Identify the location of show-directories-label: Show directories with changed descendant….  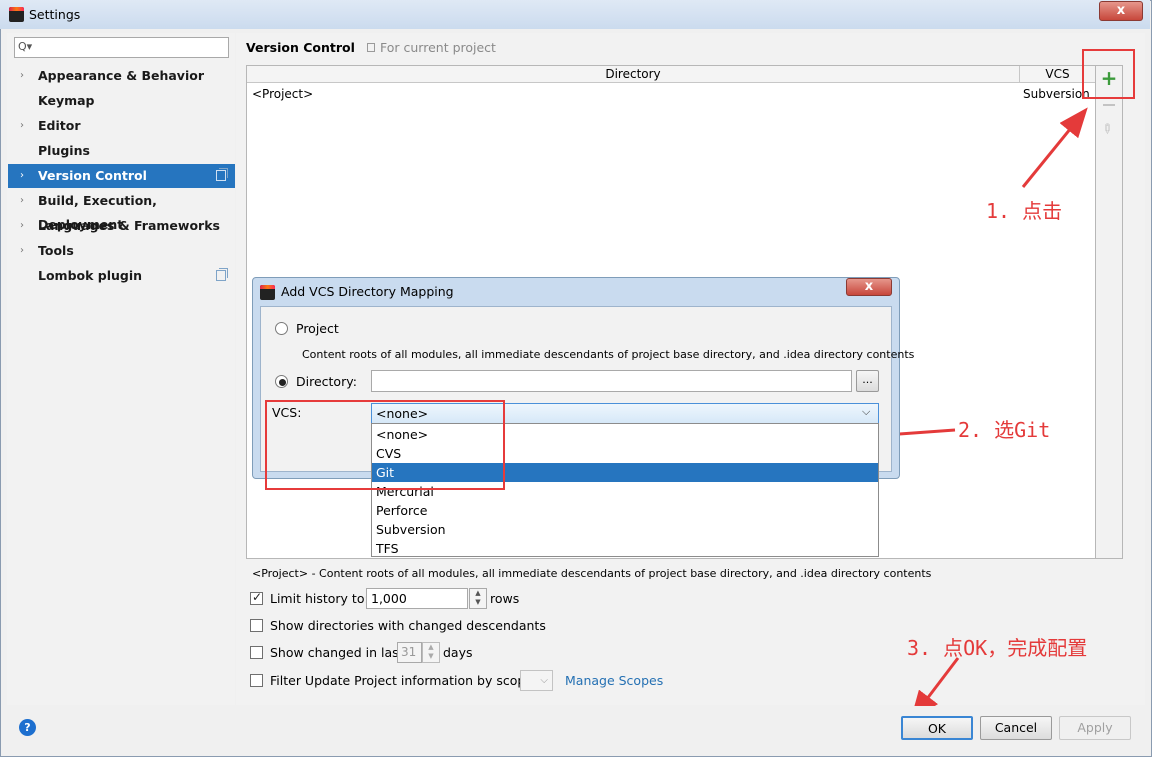
(408, 625).